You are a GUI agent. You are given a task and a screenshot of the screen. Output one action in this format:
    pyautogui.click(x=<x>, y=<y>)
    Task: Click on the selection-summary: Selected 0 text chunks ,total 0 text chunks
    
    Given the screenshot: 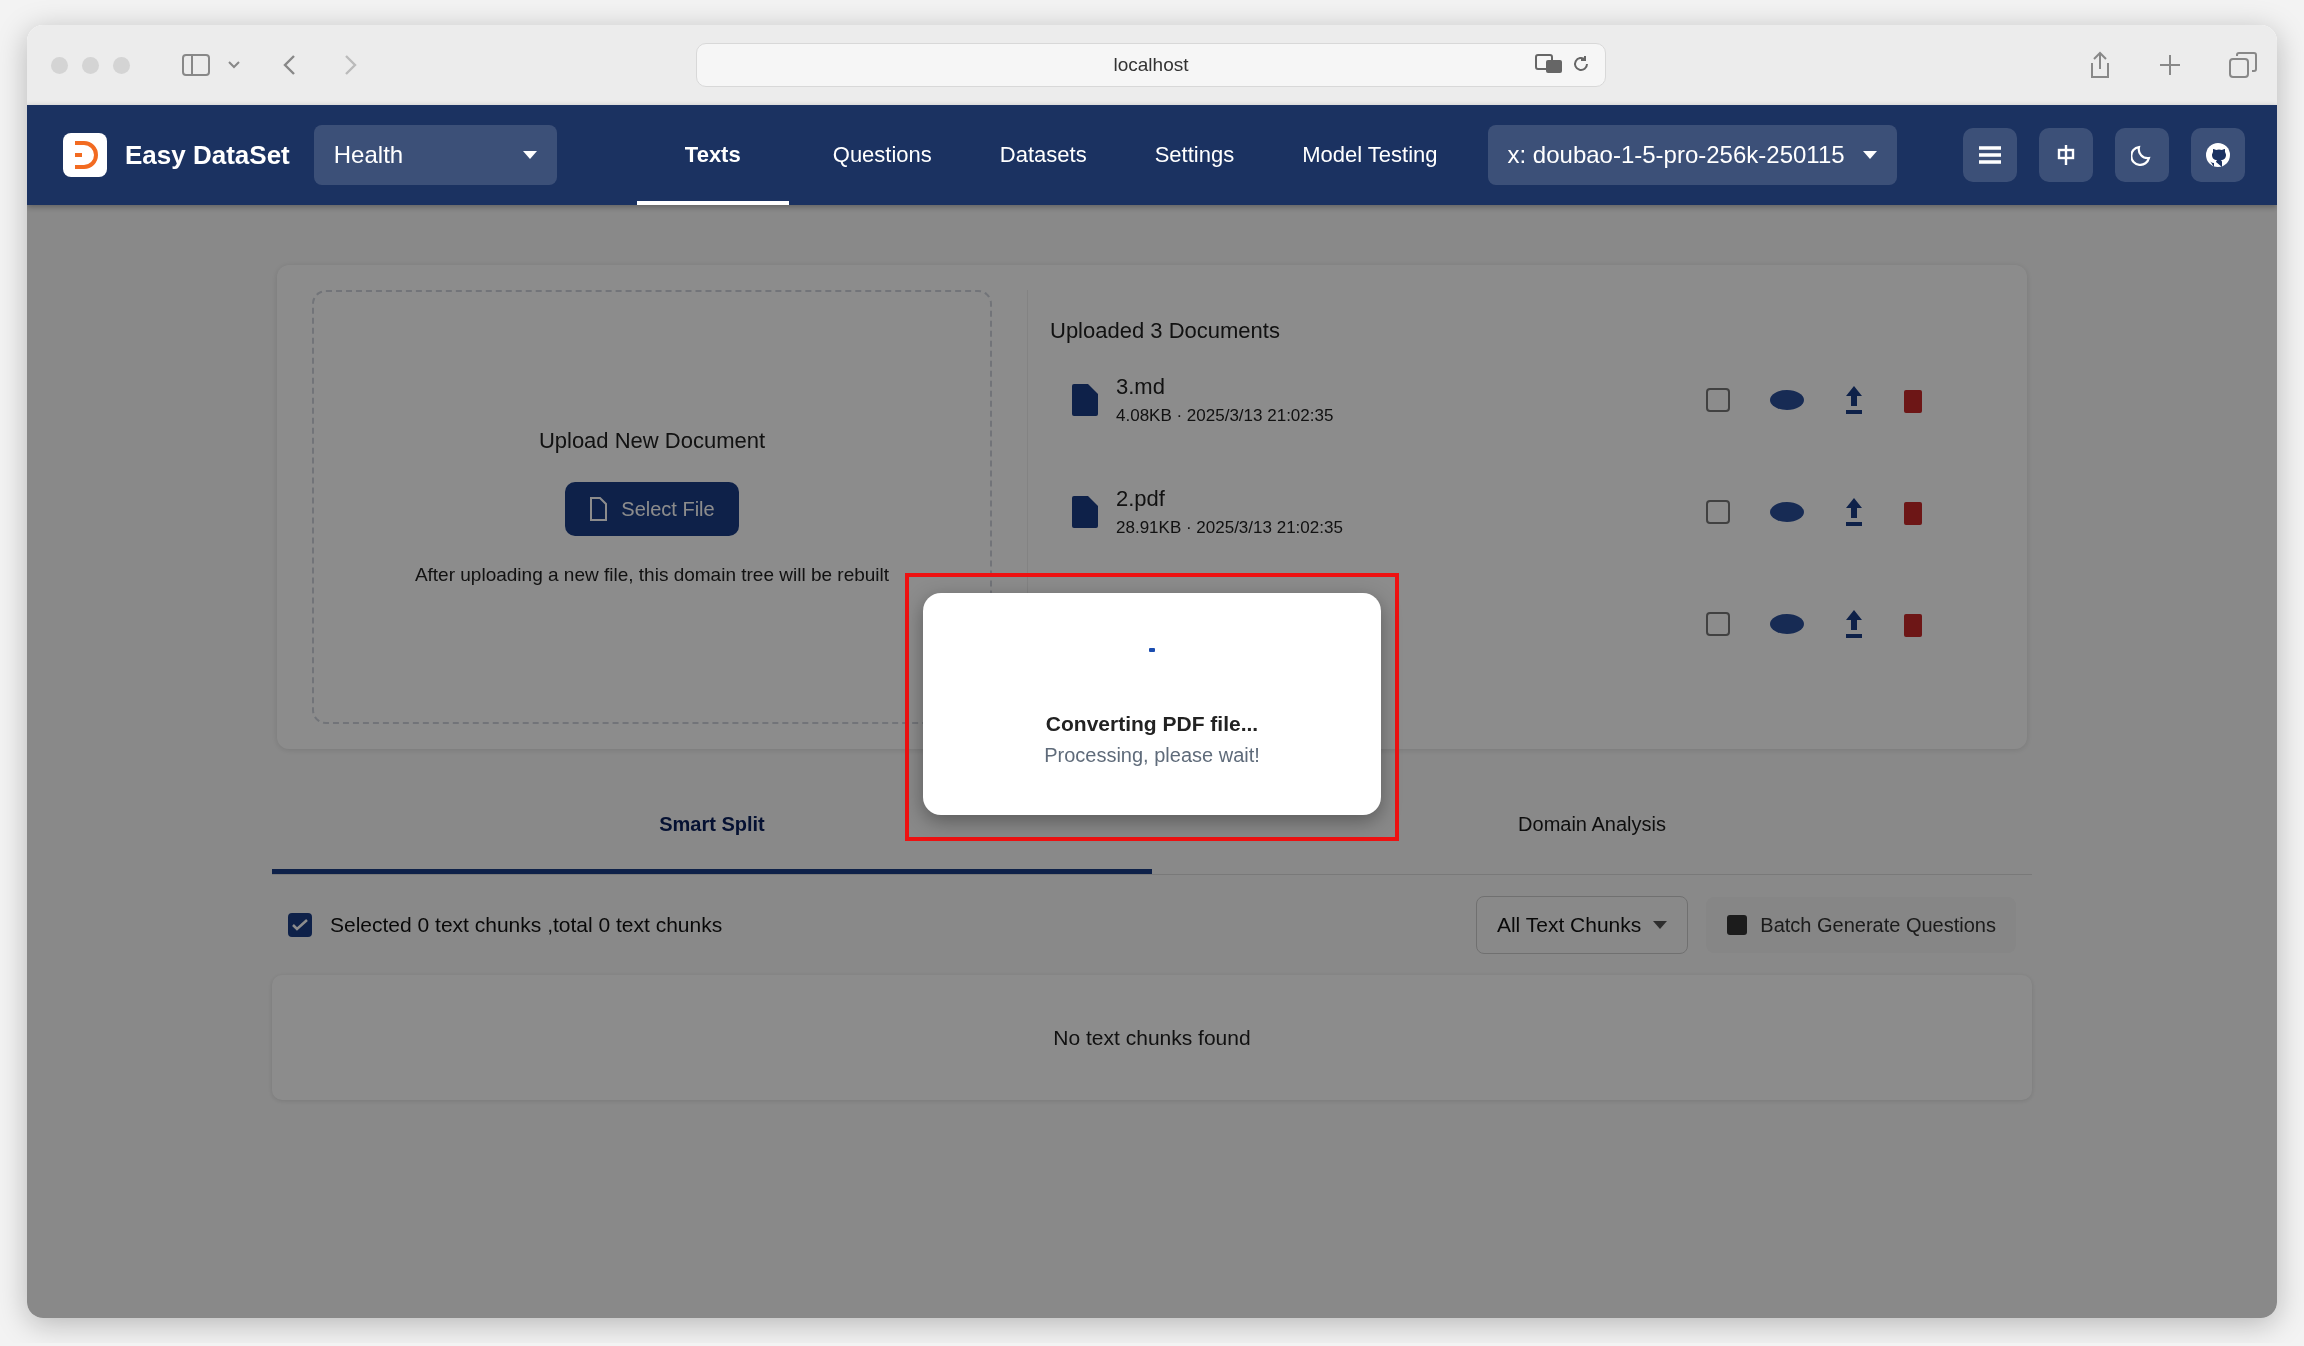 What is the action you would take?
    pyautogui.click(x=527, y=925)
    